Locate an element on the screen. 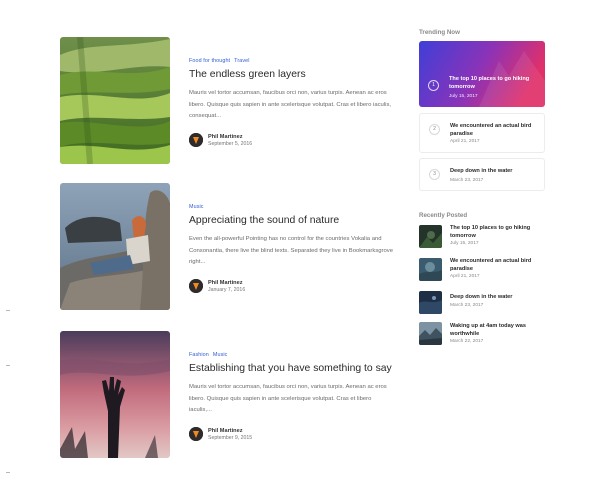 Image resolution: width=600 pixels, height=490 pixels. trending-featured-background is located at coordinates (482, 74).